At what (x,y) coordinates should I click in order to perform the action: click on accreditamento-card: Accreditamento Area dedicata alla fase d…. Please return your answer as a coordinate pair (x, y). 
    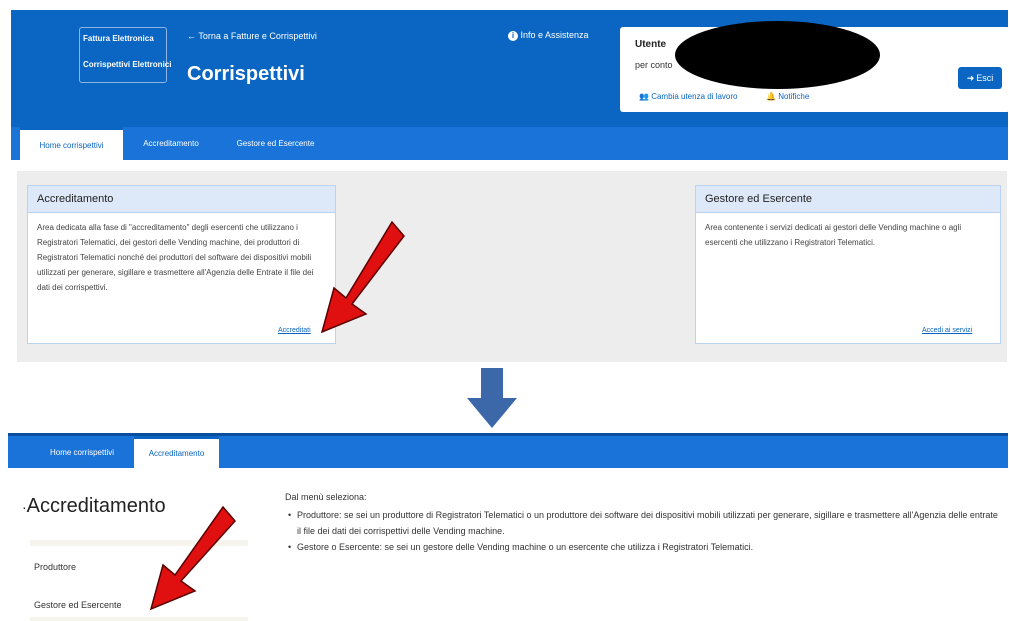
    Looking at the image, I should click on (181, 264).